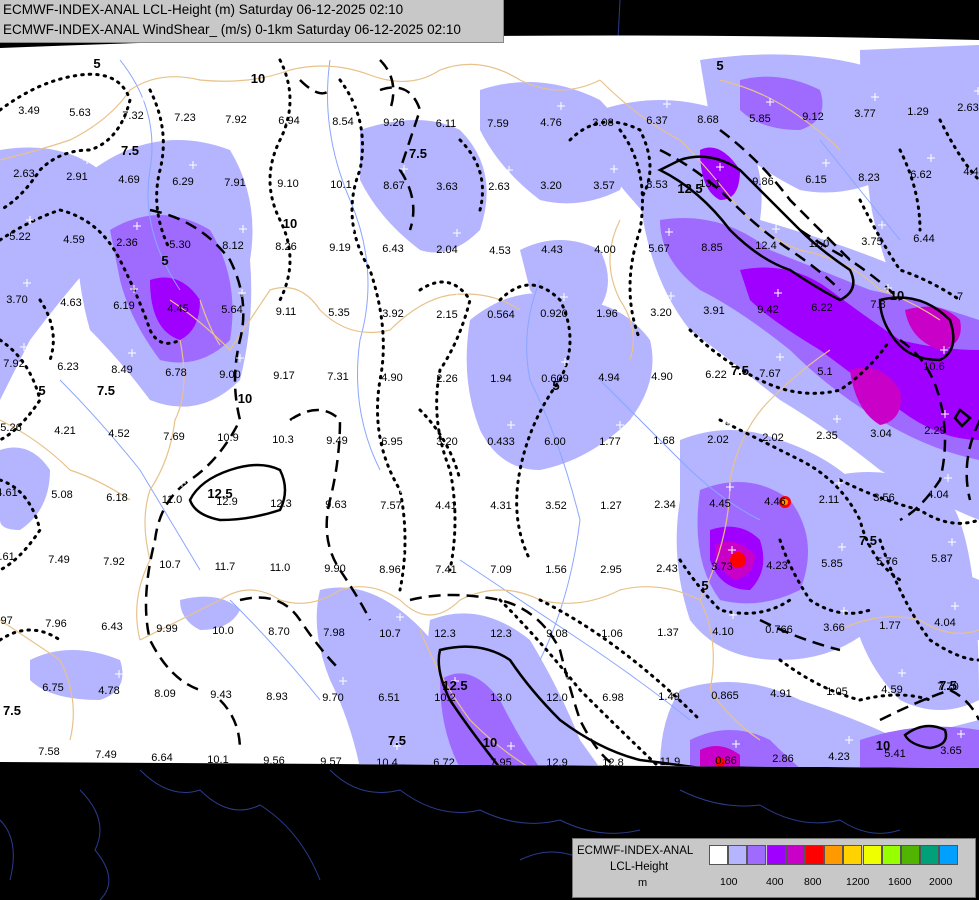  I want to click on value-label: 3.56, so click(883, 498).